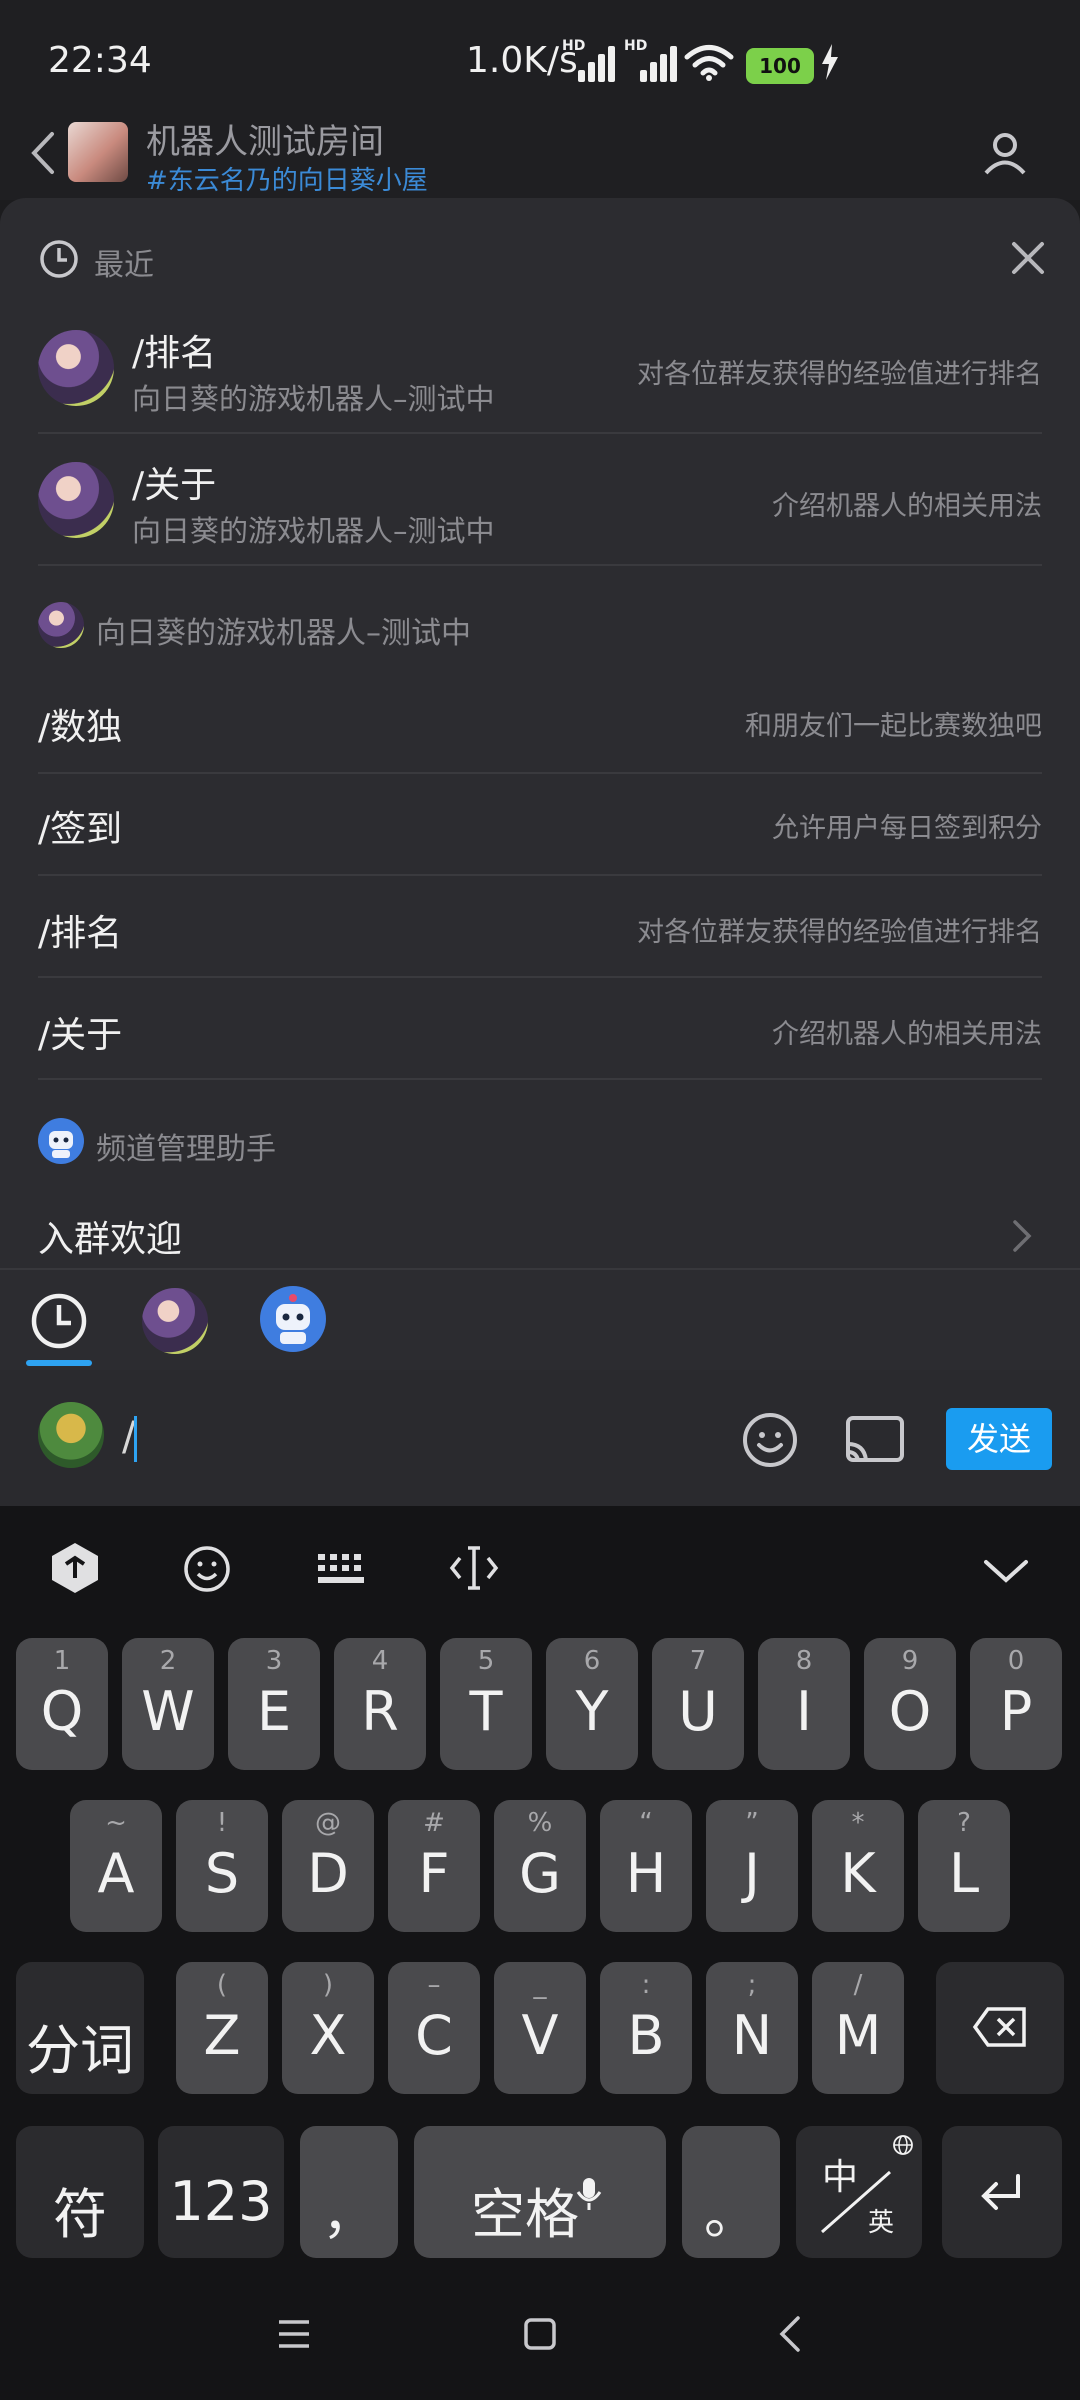 The image size is (1080, 2400). I want to click on member-icon, so click(1005, 153).